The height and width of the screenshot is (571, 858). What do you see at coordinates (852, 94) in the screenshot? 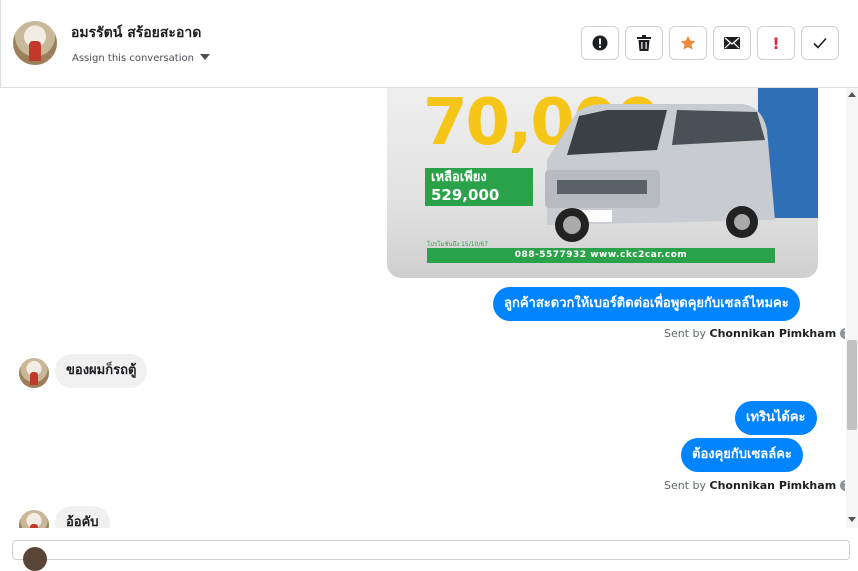
I see `scroll-up-arrow-icon` at bounding box center [852, 94].